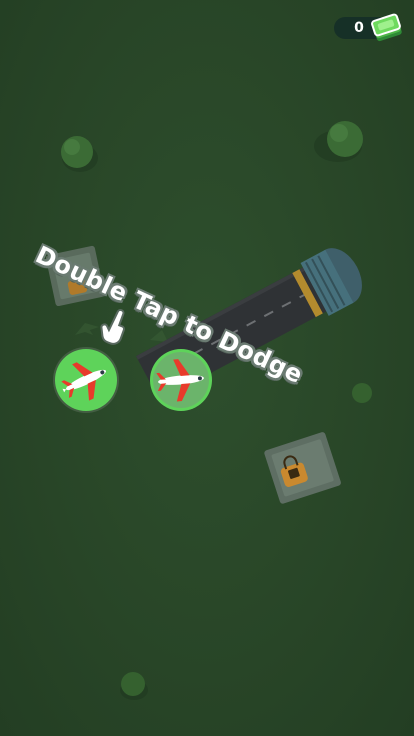 Image resolution: width=414 pixels, height=736 pixels. I want to click on currency-counter: 0, so click(370, 27).